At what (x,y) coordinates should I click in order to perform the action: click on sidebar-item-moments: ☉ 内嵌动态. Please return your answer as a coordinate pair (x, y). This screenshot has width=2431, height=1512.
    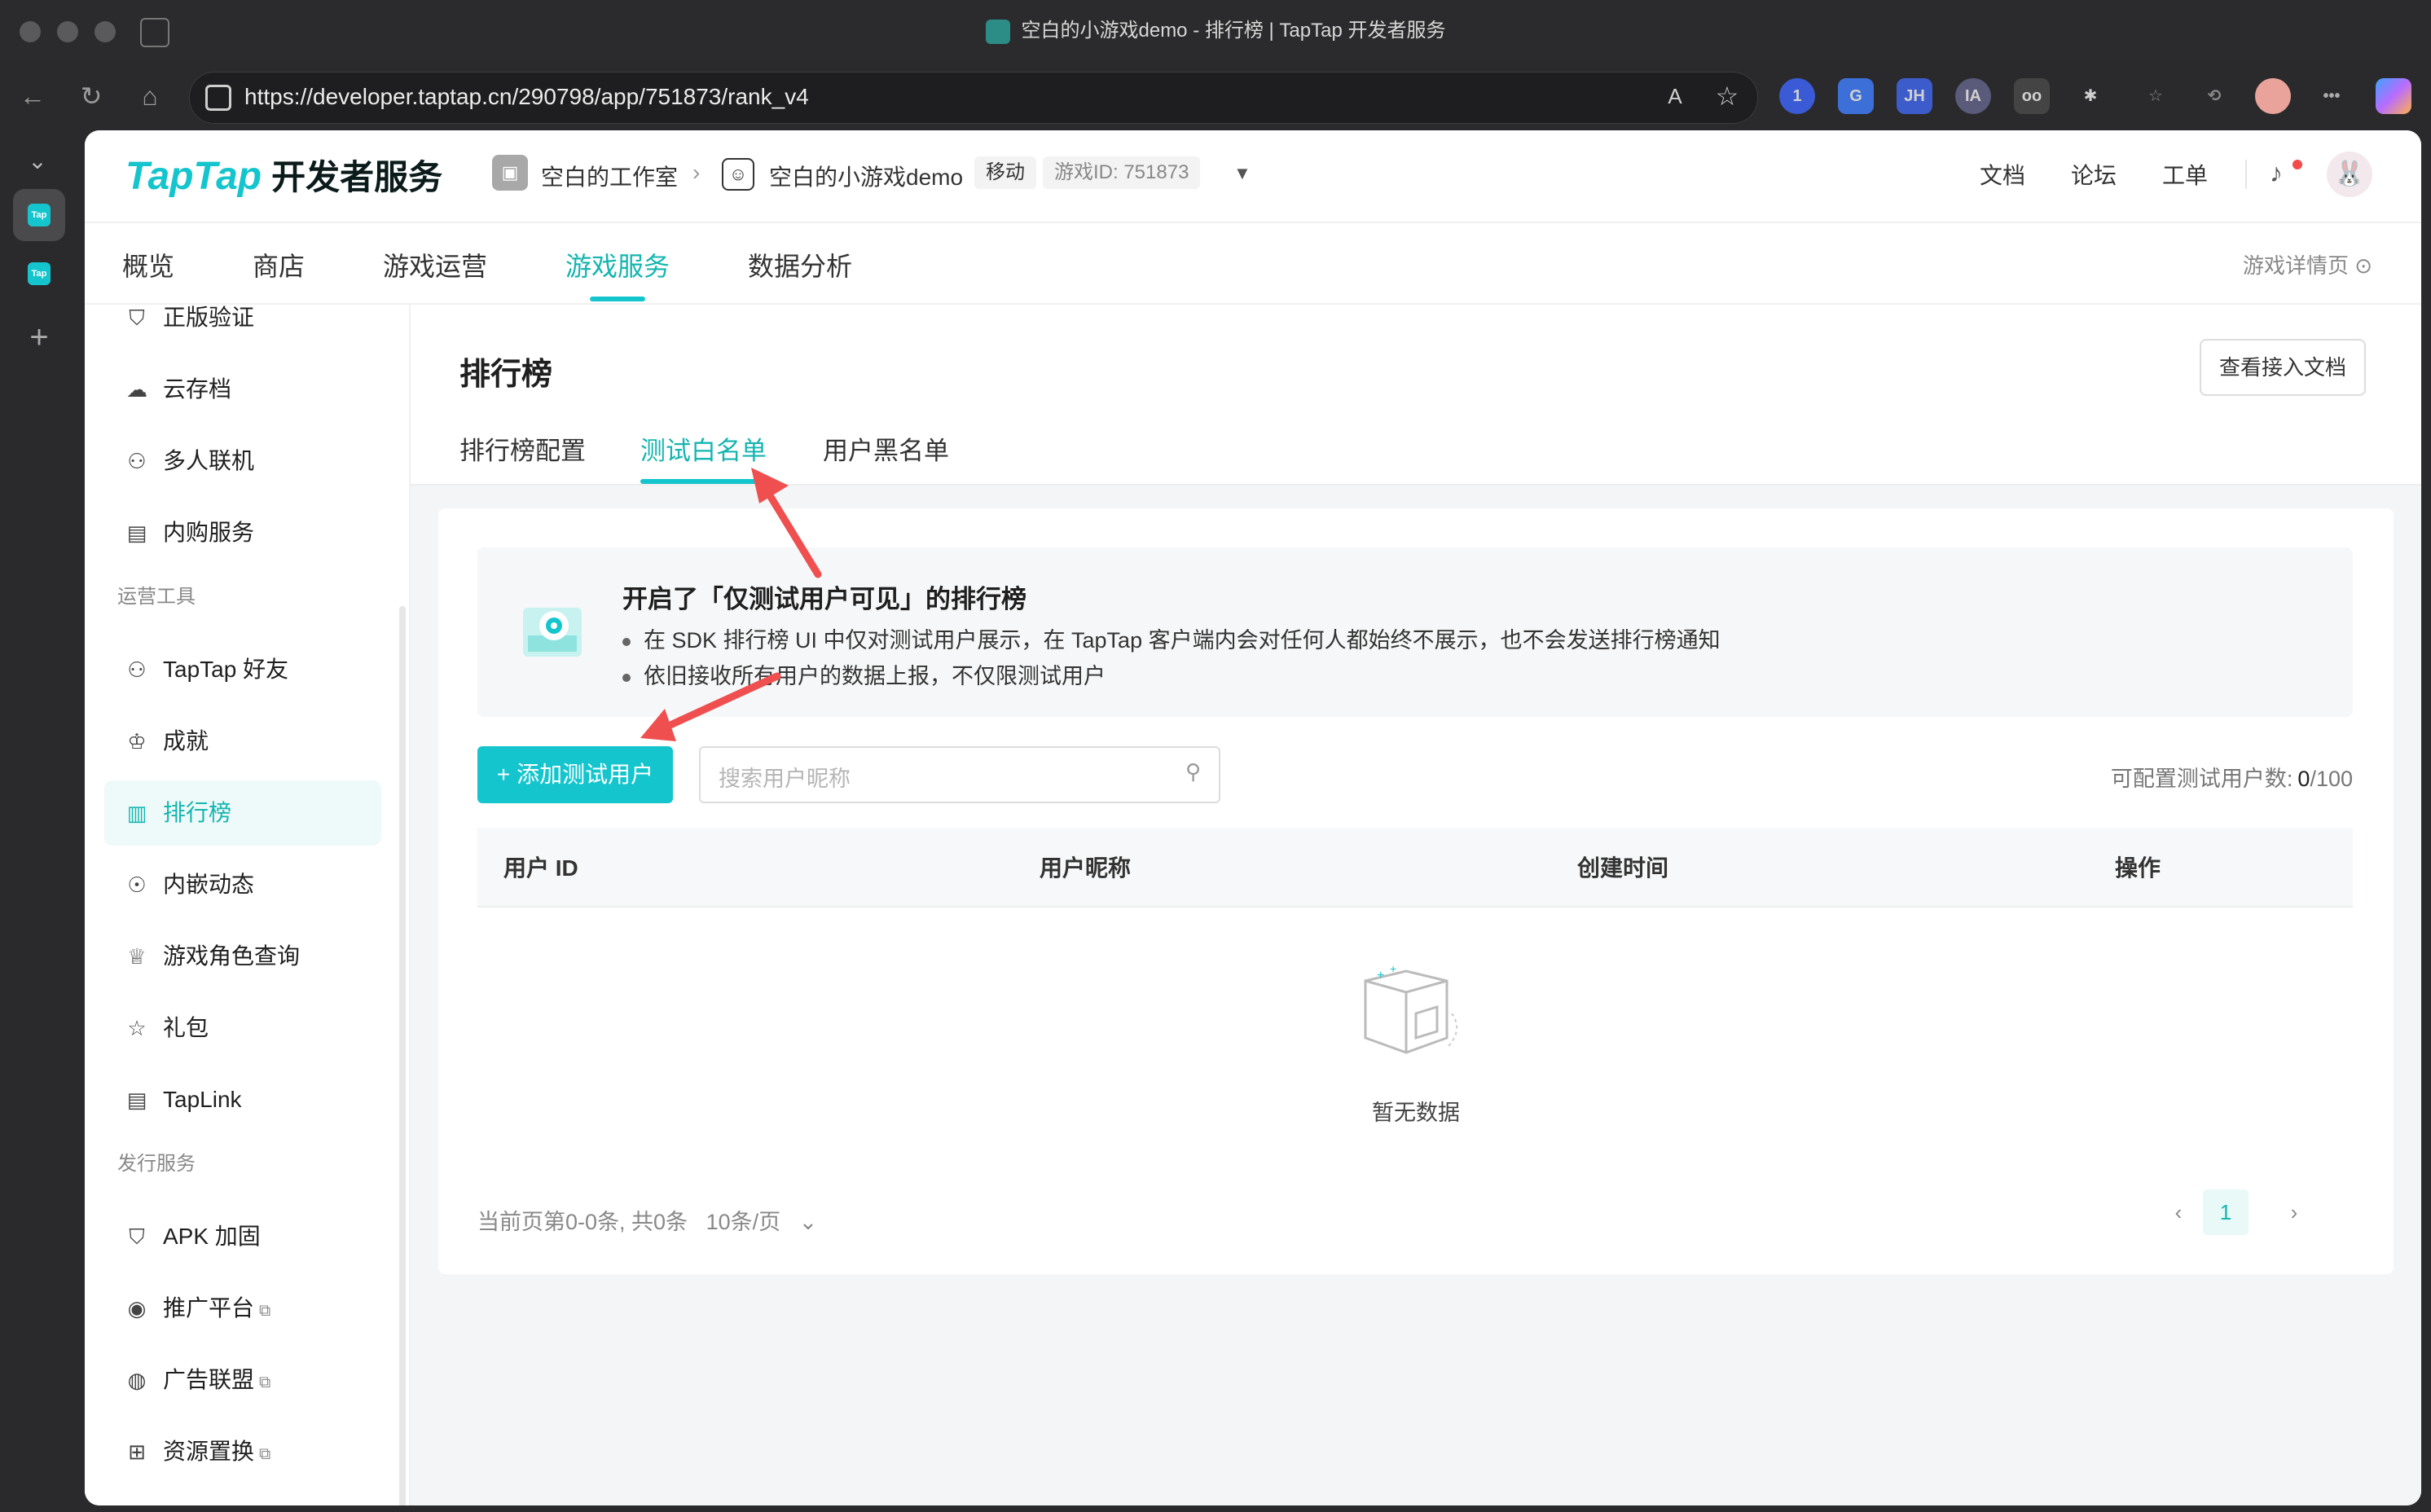
    Looking at the image, I should click on (242, 884).